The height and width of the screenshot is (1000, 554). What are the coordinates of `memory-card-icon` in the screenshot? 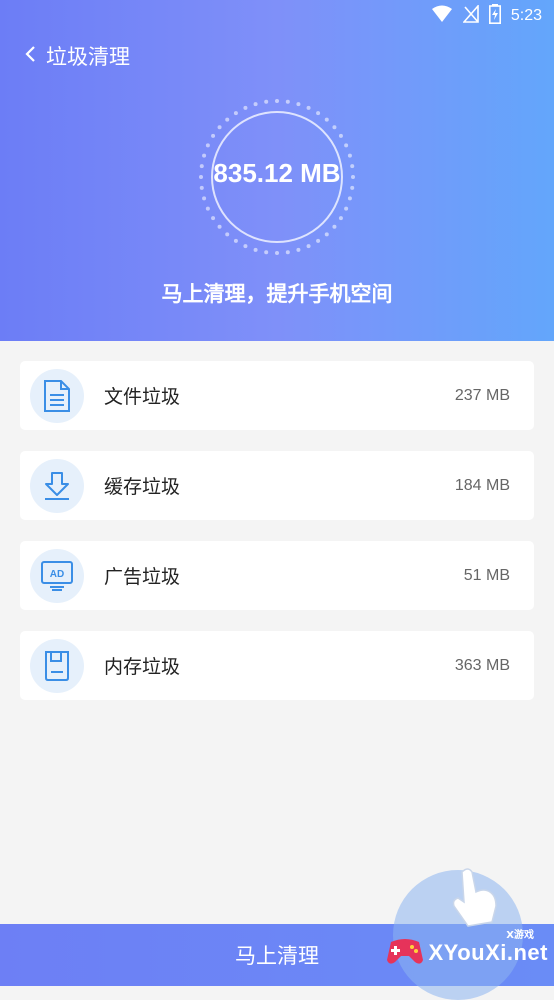 It's located at (57, 665).